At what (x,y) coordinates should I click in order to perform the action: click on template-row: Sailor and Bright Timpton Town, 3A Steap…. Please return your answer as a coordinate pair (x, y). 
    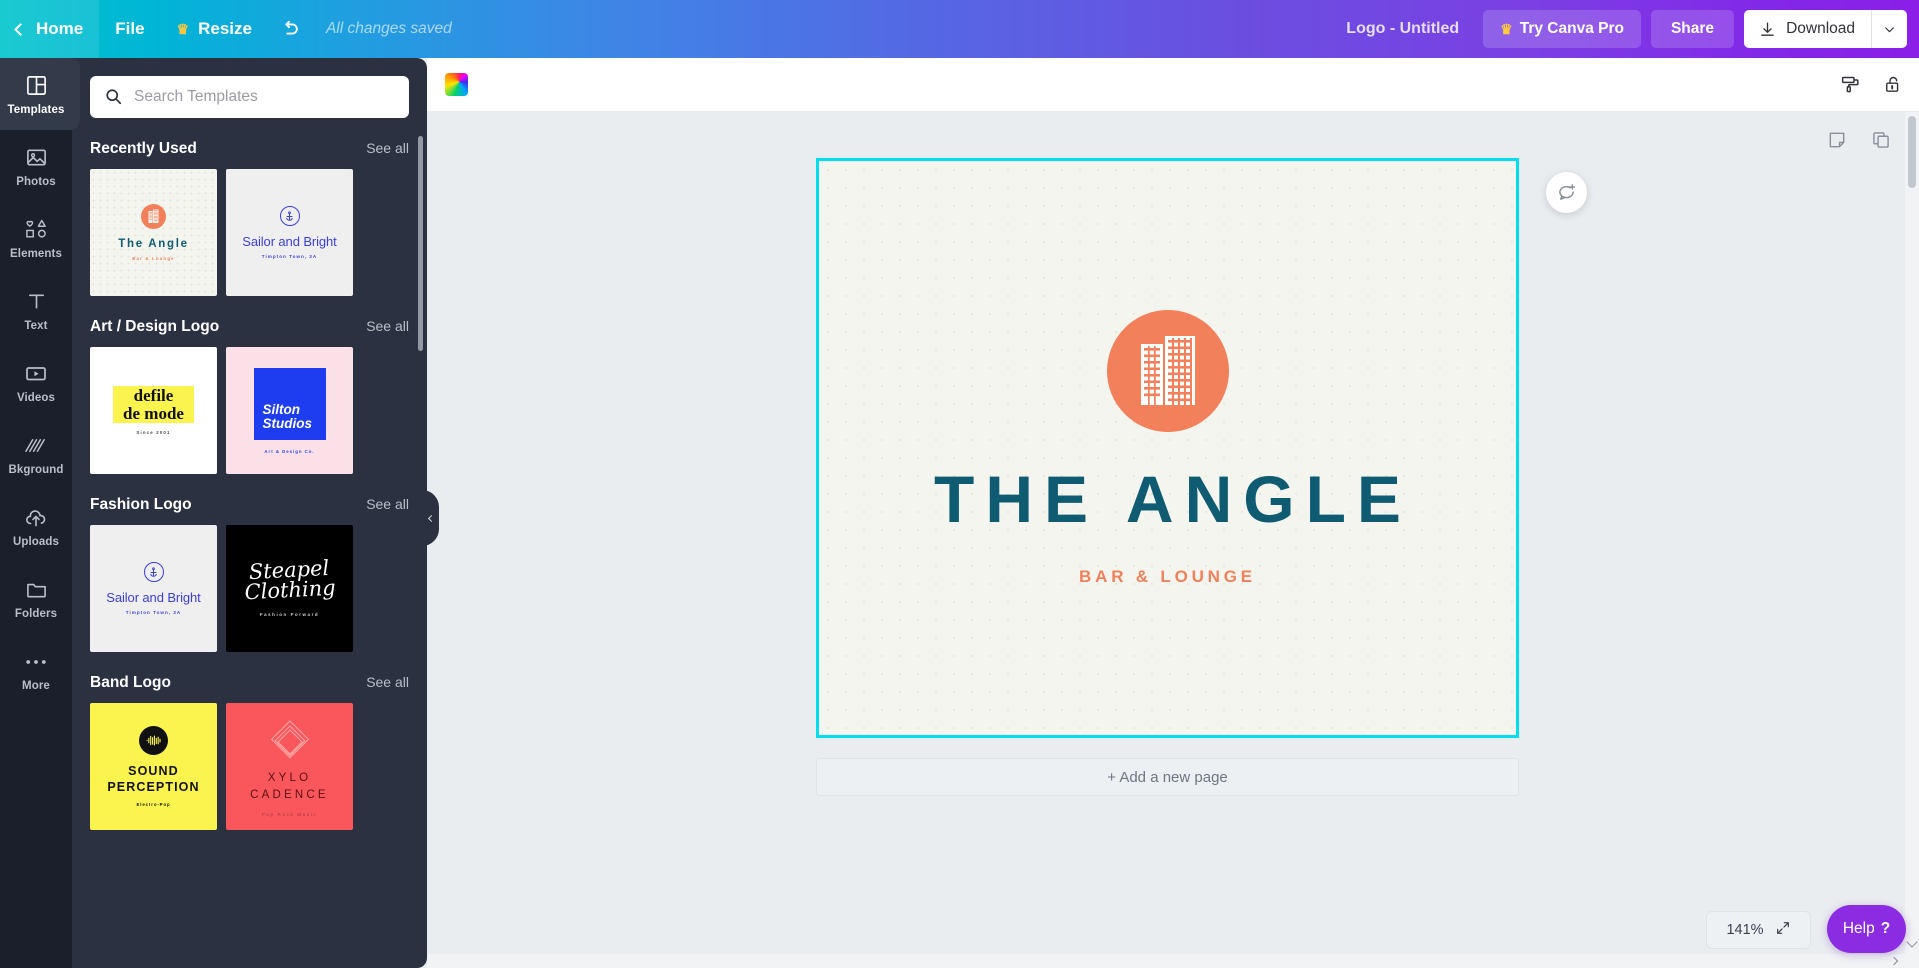
    Looking at the image, I should click on (249, 588).